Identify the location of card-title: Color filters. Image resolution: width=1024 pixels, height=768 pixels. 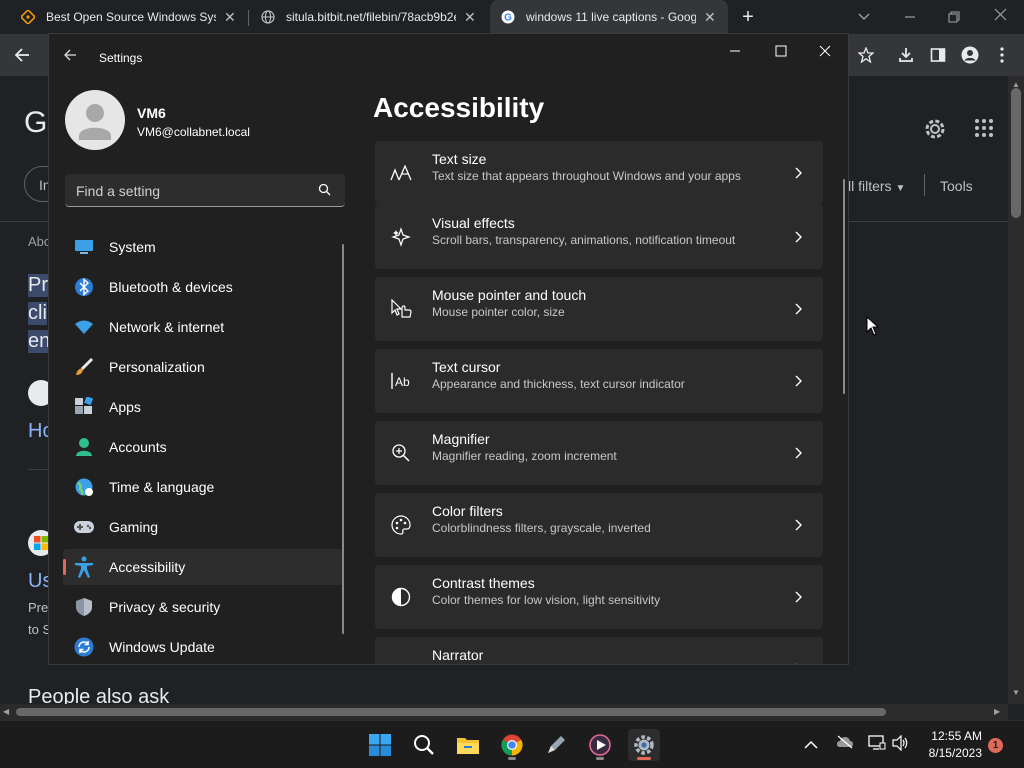
(467, 511).